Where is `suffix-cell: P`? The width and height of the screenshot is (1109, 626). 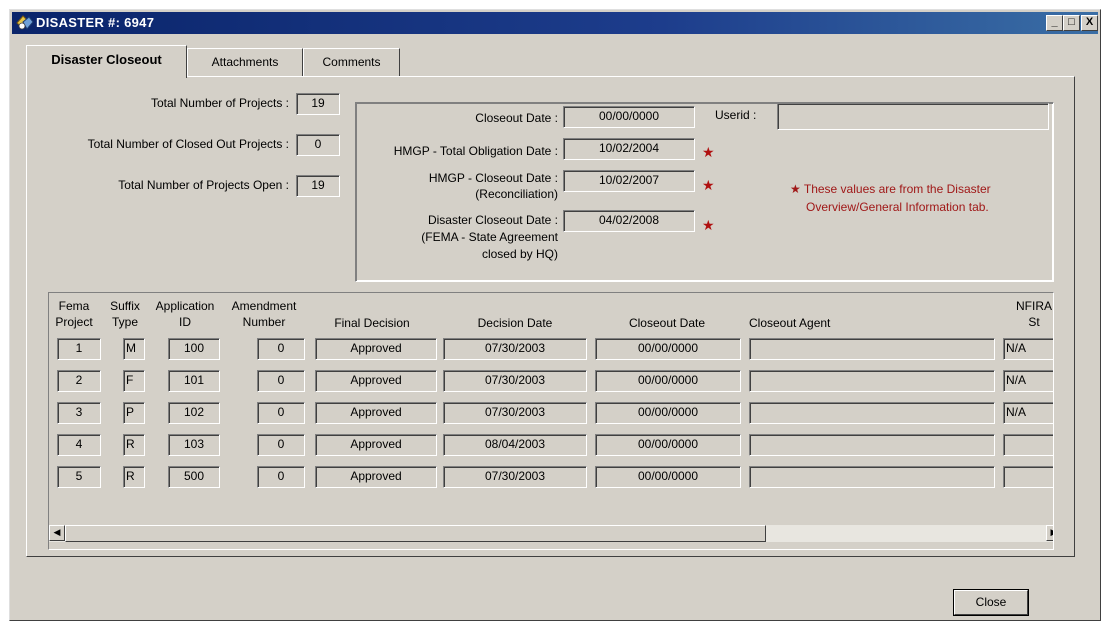 suffix-cell: P is located at coordinates (134, 413).